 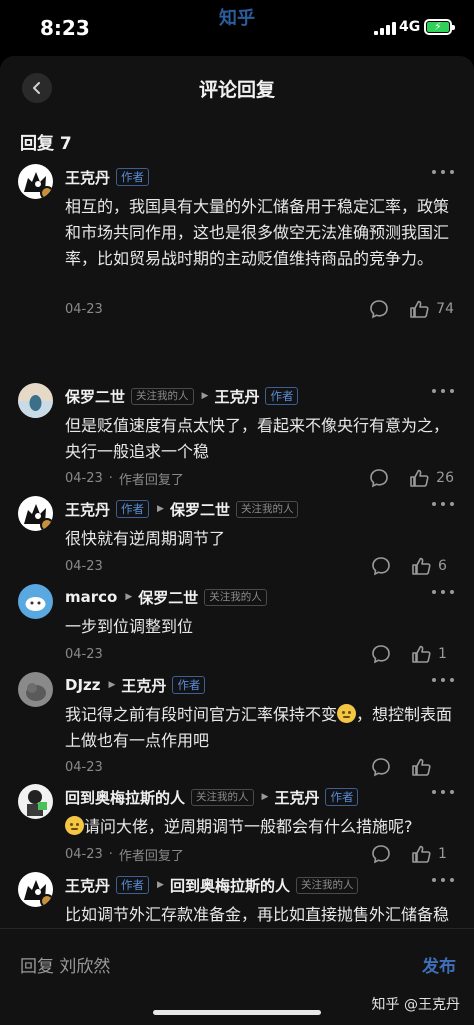 What do you see at coordinates (230, 885) in the screenshot?
I see `reply-to-username: 回到奥梅拉斯的人` at bounding box center [230, 885].